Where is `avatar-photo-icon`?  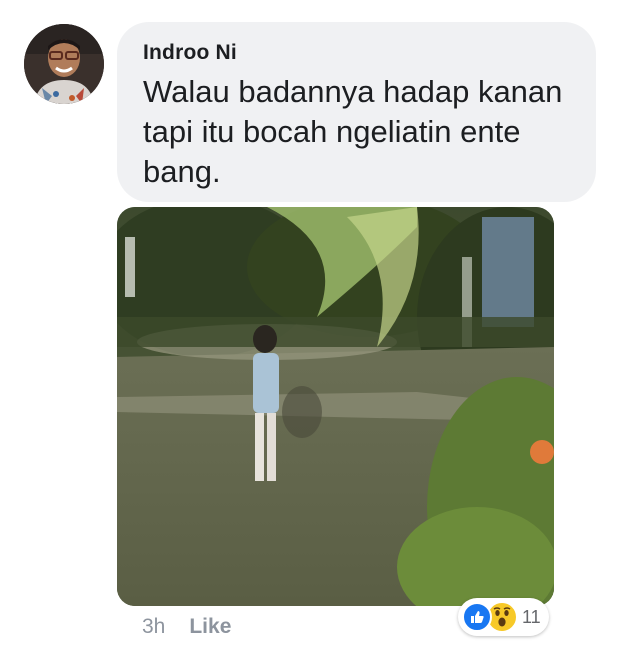
avatar-photo-icon is located at coordinates (64, 64).